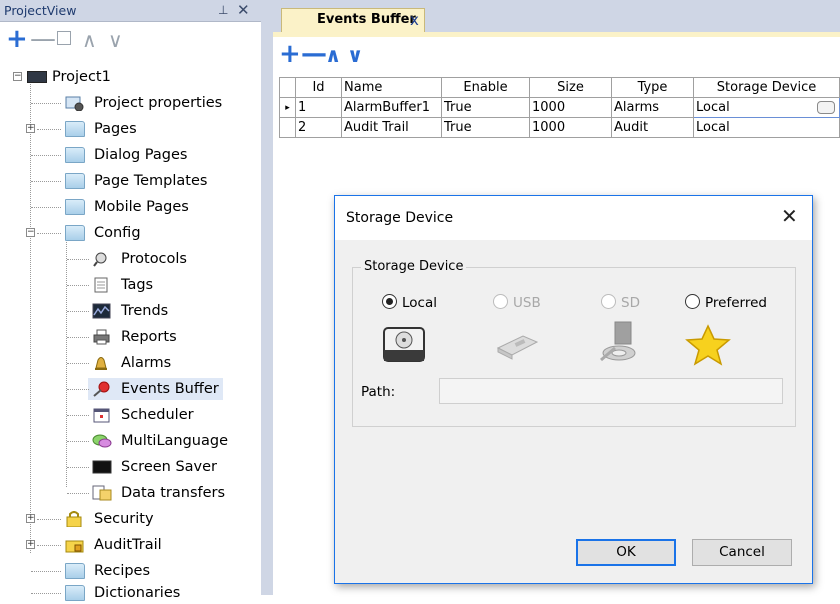 The image size is (840, 604). Describe the element at coordinates (125, 233) in the screenshot. I see `tree-node-config: − Config` at that location.